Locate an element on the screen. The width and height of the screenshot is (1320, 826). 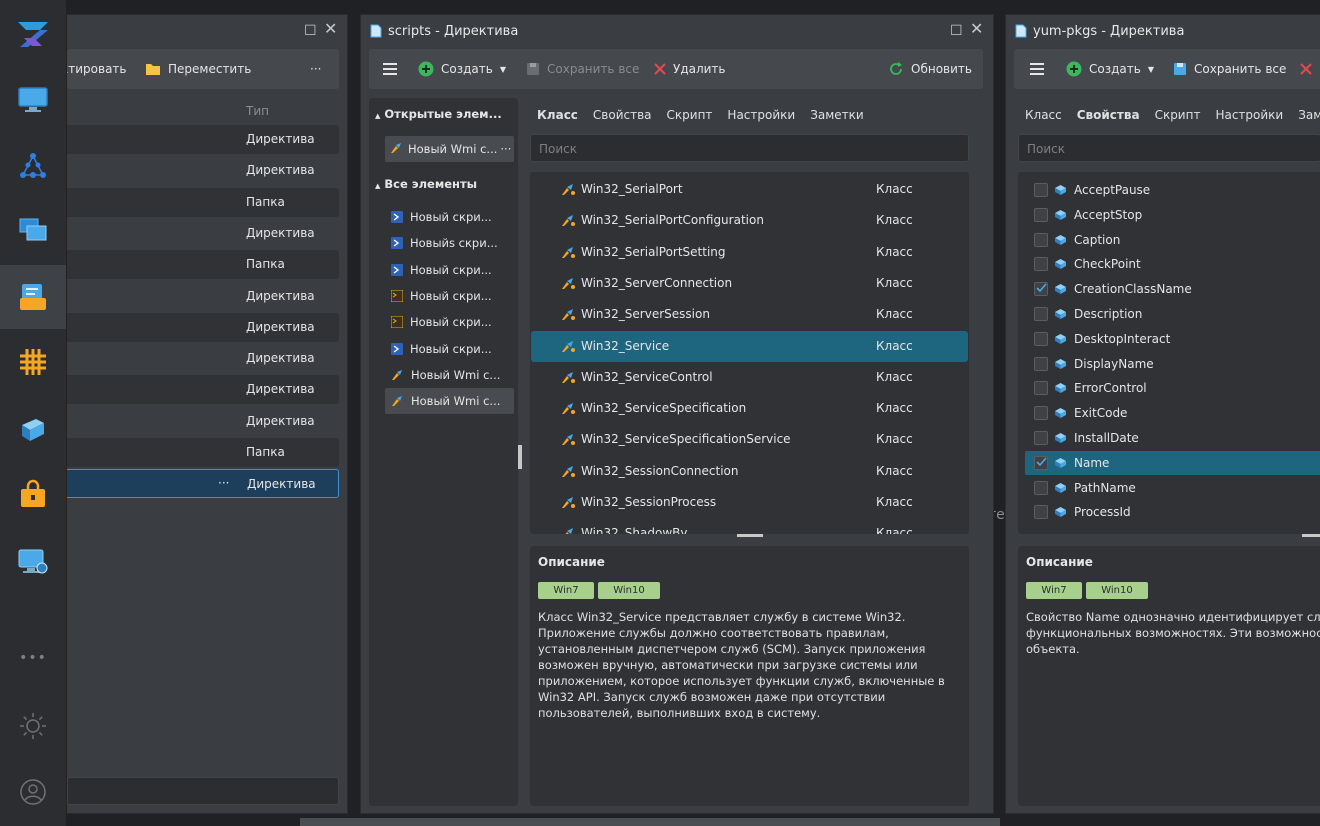
sidebar-item-network is located at coordinates (33, 165).